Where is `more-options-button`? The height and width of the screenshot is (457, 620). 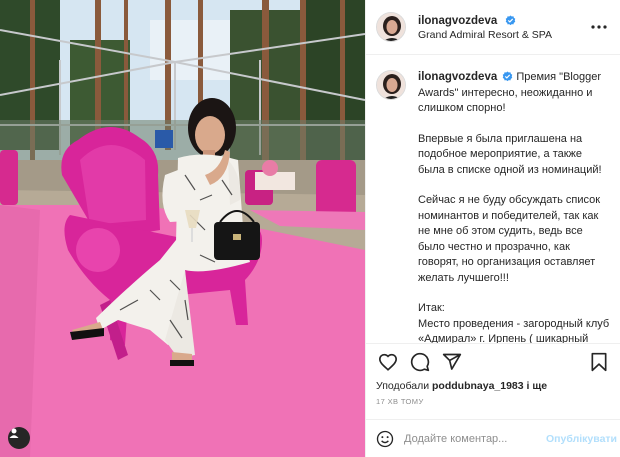 more-options-button is located at coordinates (599, 27).